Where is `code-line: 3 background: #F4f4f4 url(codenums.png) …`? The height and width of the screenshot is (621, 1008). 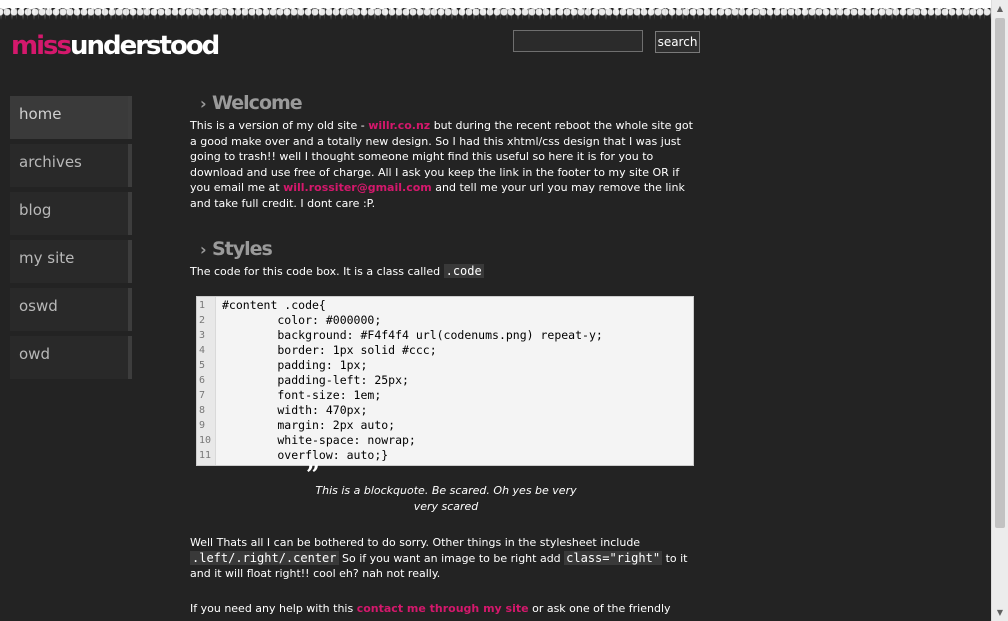 code-line: 3 background: #F4f4f4 url(codenums.png) … is located at coordinates (445, 335).